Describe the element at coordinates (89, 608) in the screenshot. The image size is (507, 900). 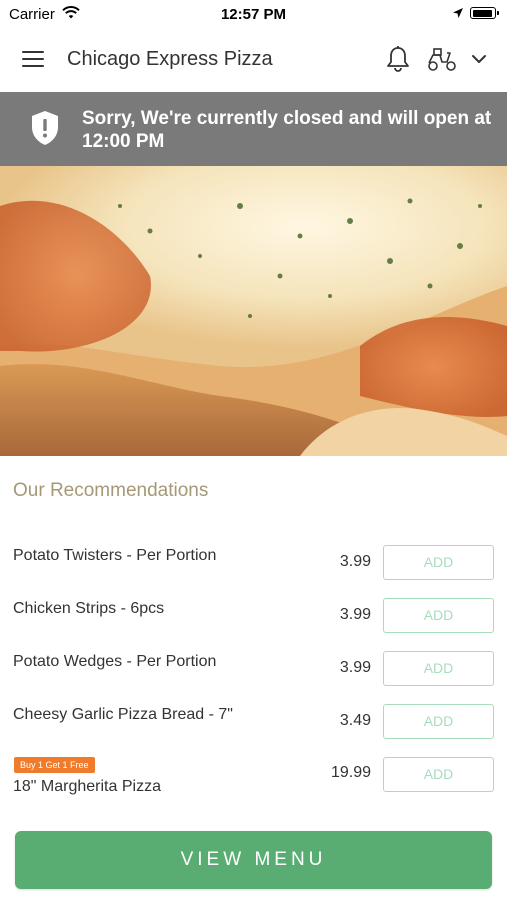
I see `item-name: Chicken Strips - 6pcs` at that location.